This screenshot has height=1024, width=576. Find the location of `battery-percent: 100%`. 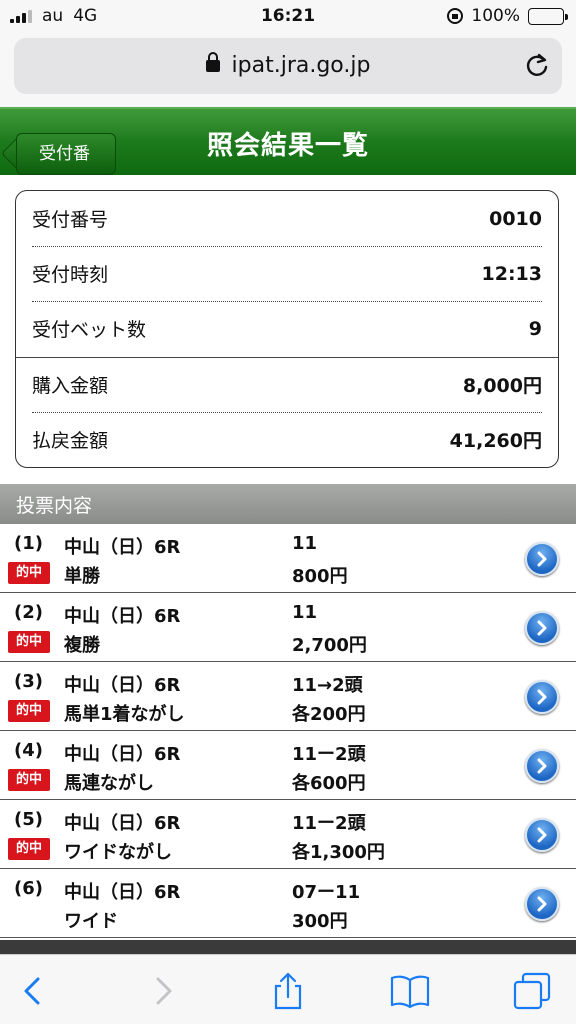

battery-percent: 100% is located at coordinates (495, 16).